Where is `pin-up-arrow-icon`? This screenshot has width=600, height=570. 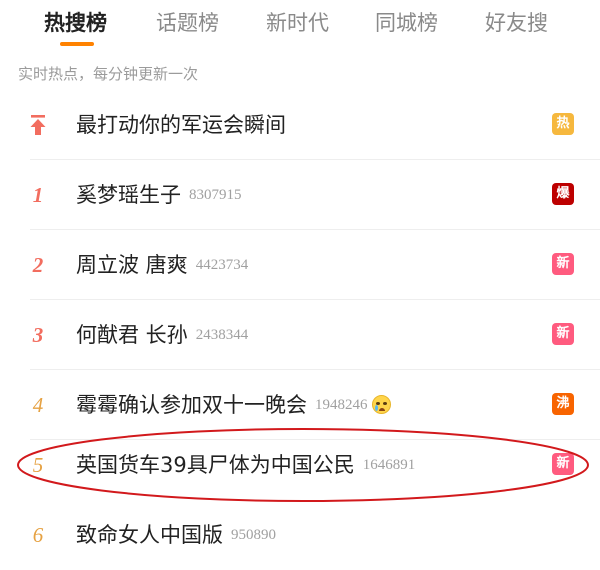
pin-up-arrow-icon is located at coordinates (38, 125).